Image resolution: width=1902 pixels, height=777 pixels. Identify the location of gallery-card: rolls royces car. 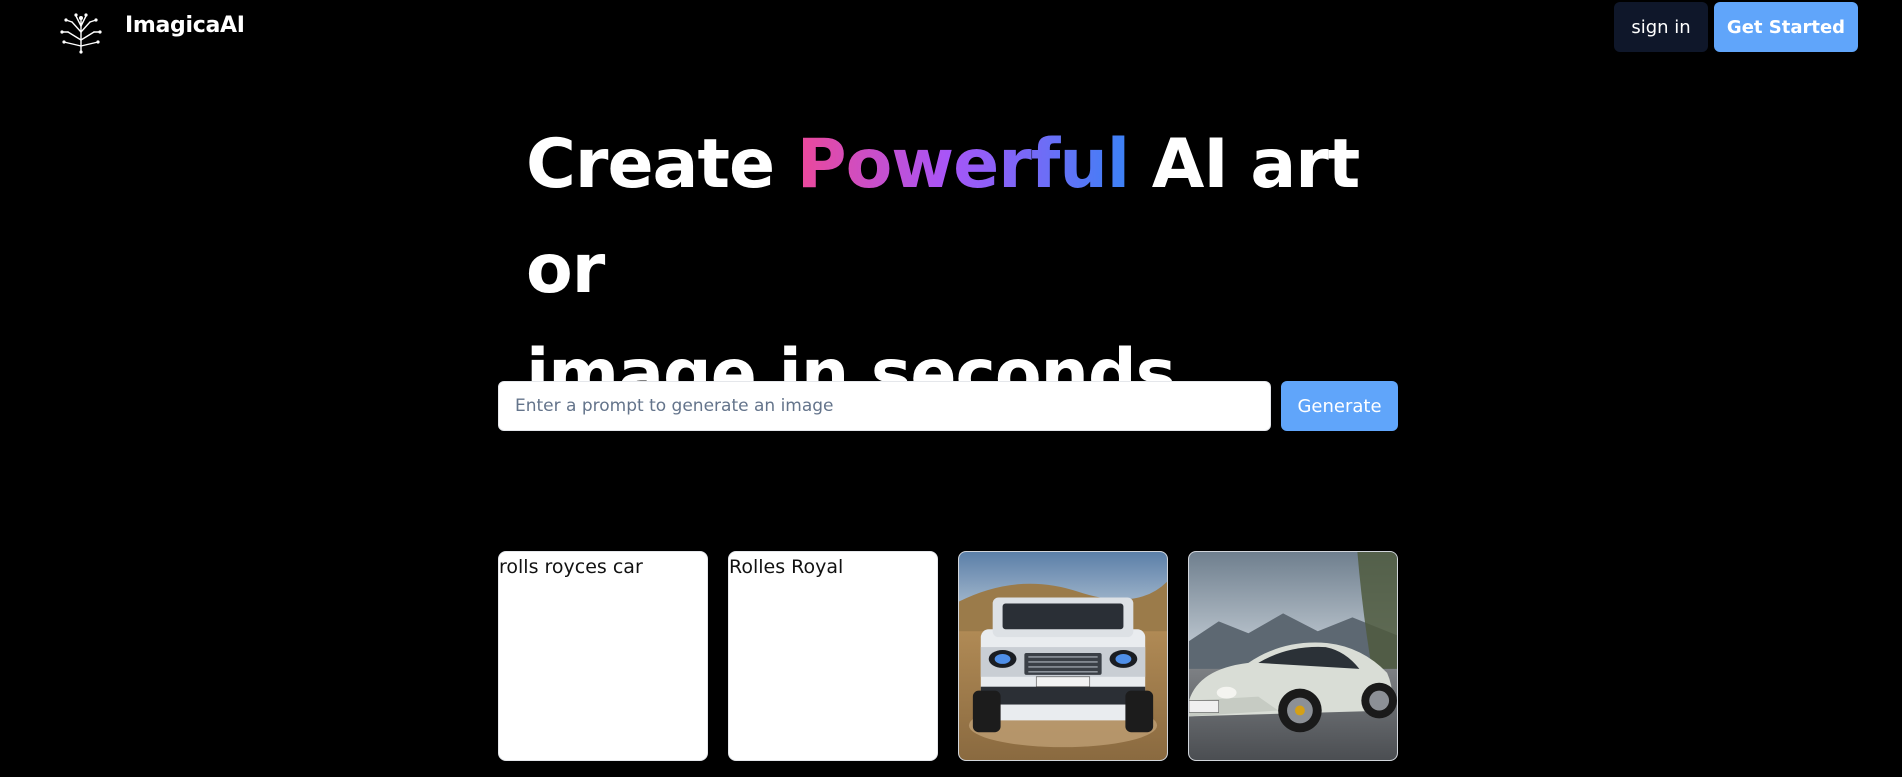
(603, 656).